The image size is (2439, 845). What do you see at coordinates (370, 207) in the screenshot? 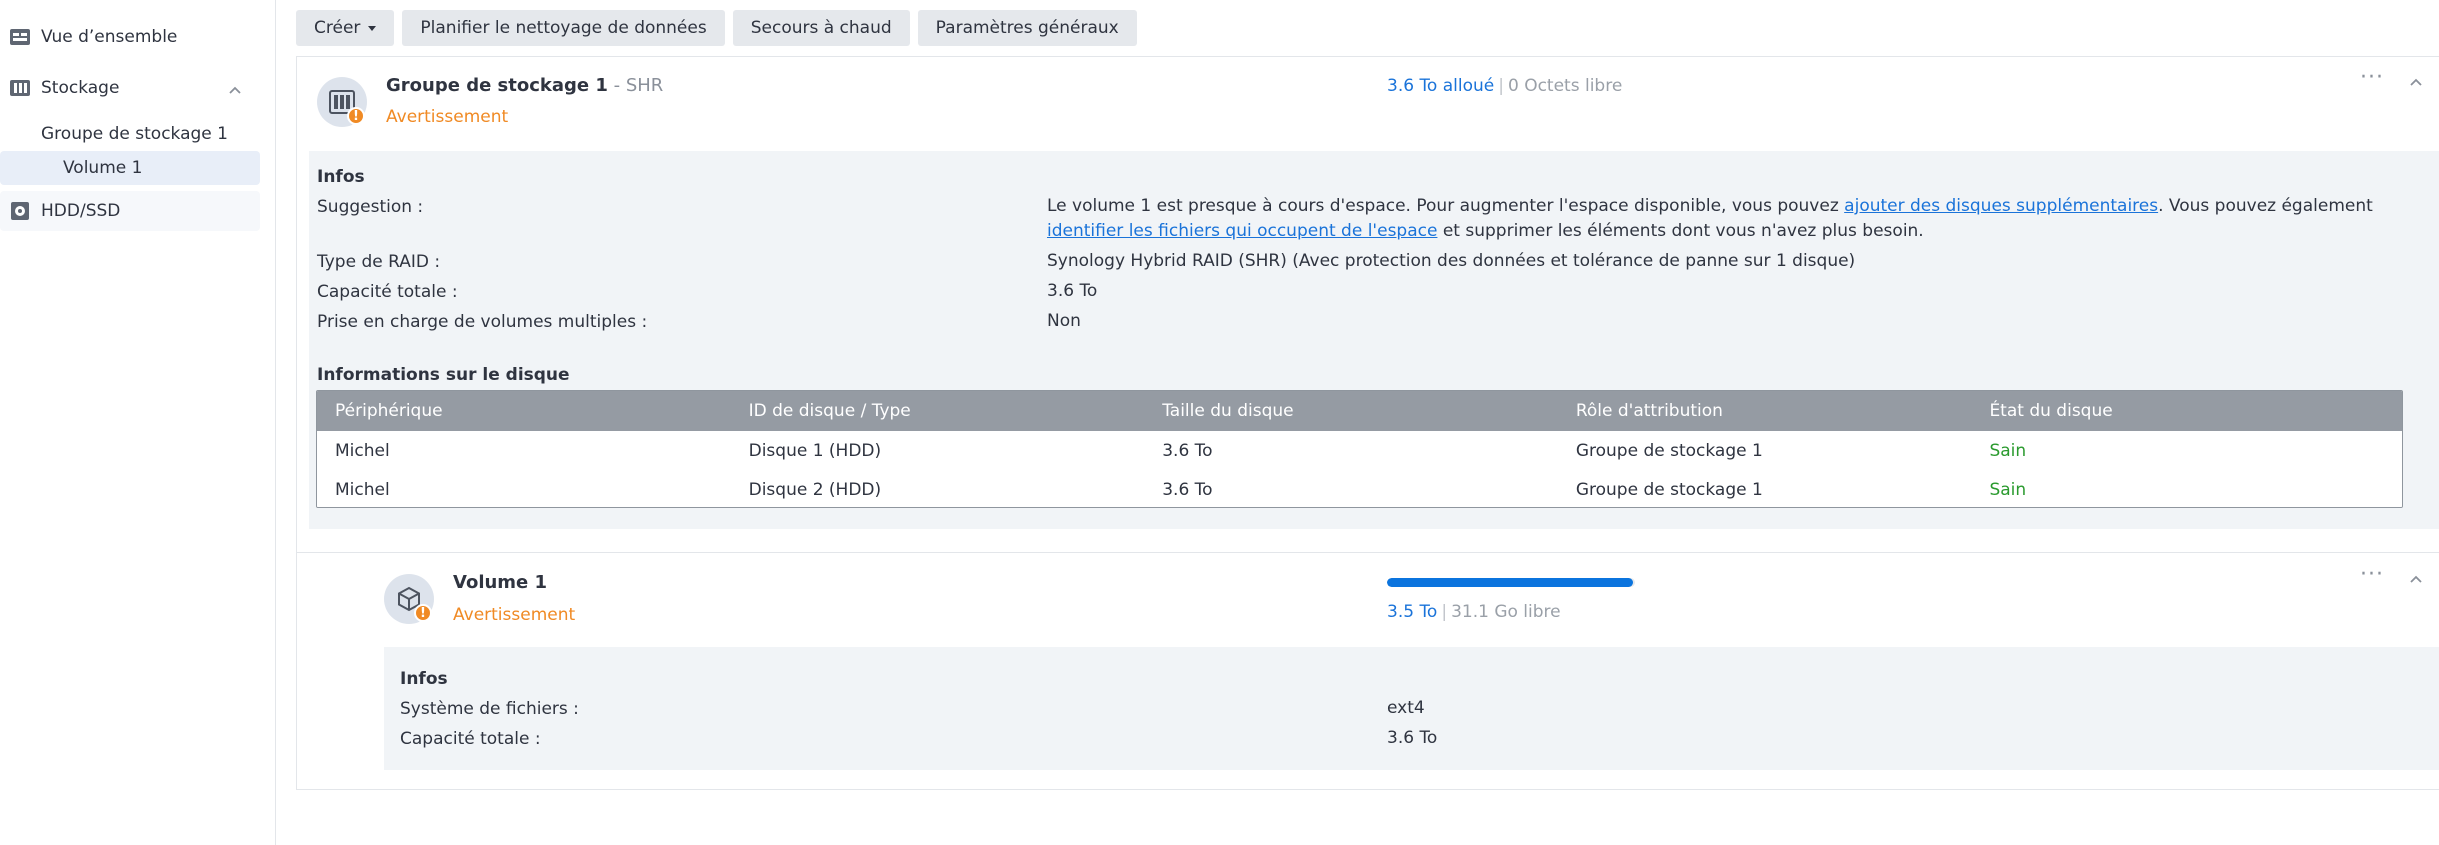
I see `suggestion-label: Suggestion :` at bounding box center [370, 207].